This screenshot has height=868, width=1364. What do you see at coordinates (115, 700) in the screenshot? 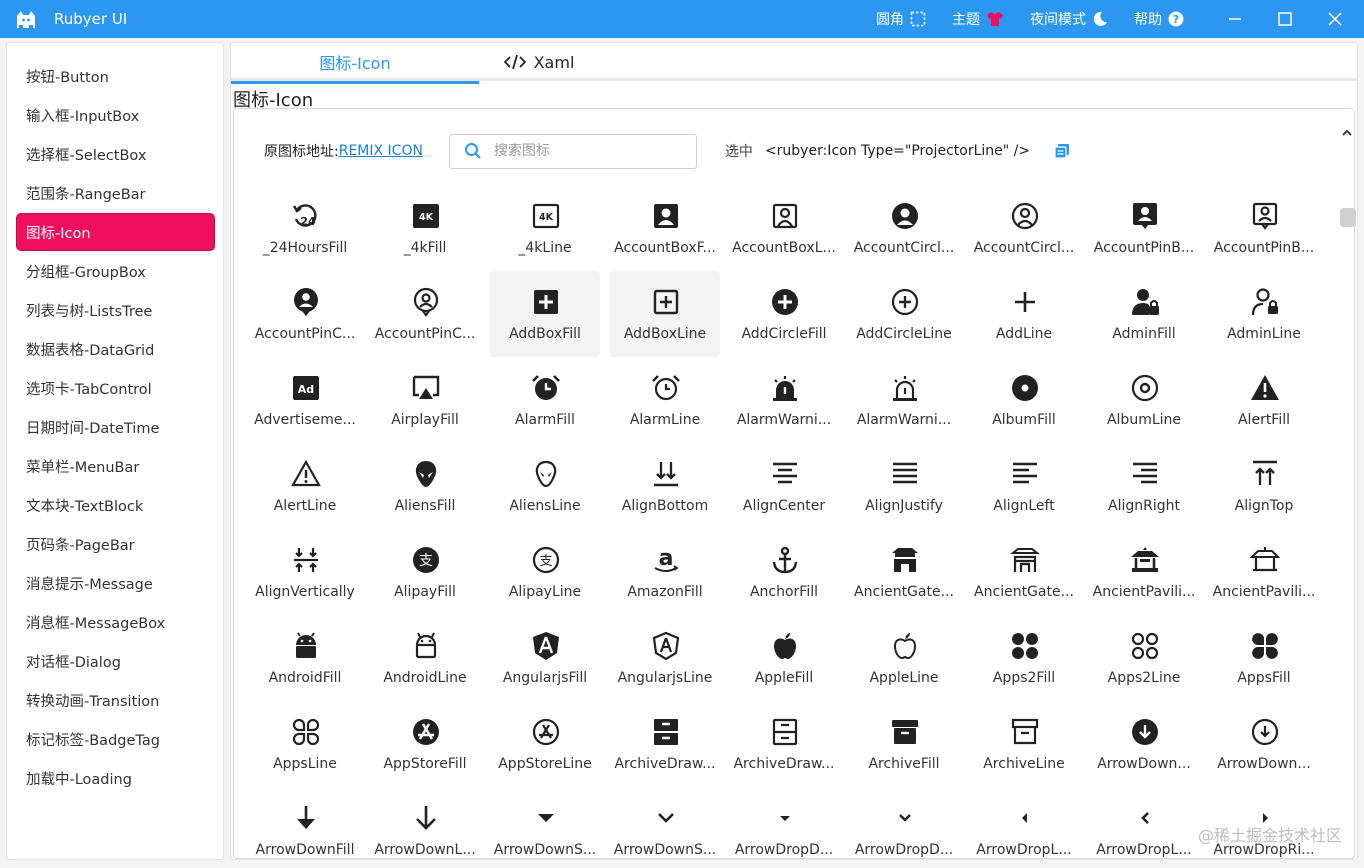
I see `sidebar-item: 转换动画-Transition` at bounding box center [115, 700].